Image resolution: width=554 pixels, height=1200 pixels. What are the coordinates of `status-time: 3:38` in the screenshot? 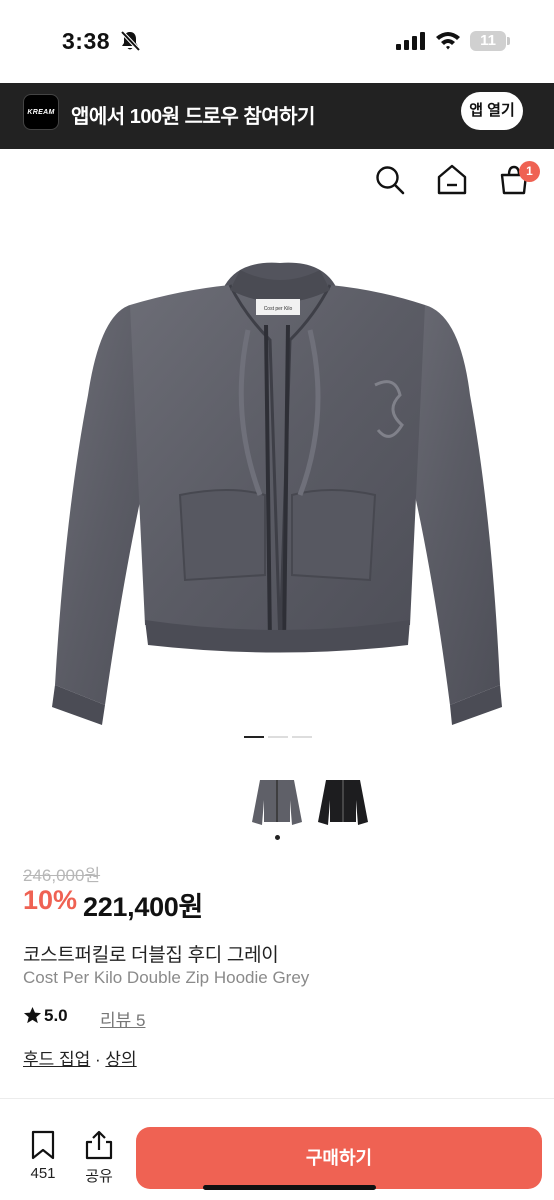 It's located at (86, 41).